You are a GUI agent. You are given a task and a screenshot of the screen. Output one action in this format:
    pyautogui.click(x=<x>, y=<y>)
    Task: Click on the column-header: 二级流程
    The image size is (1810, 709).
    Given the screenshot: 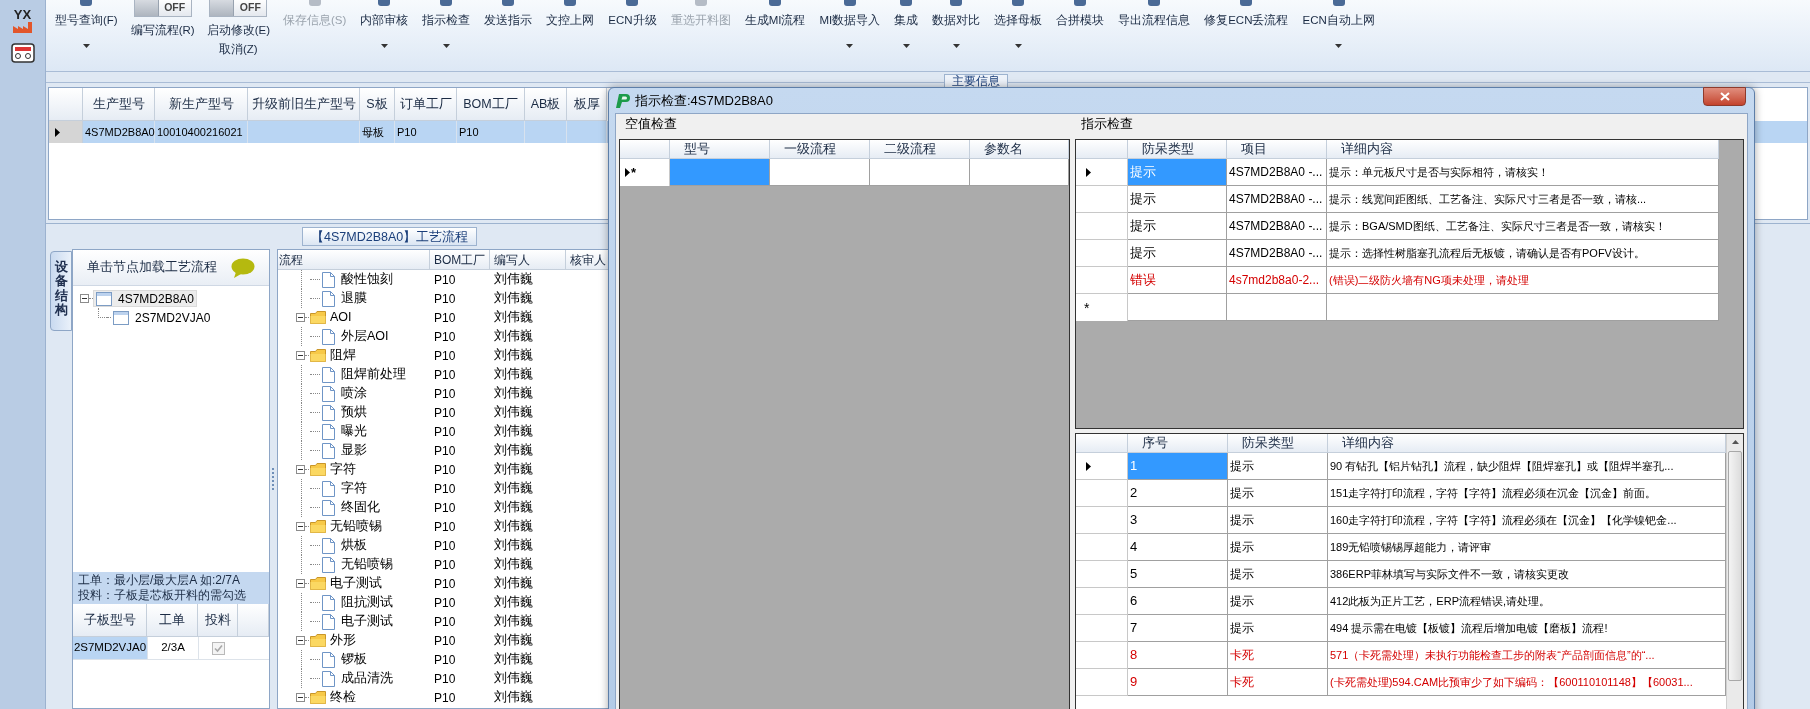 What is the action you would take?
    pyautogui.click(x=920, y=149)
    